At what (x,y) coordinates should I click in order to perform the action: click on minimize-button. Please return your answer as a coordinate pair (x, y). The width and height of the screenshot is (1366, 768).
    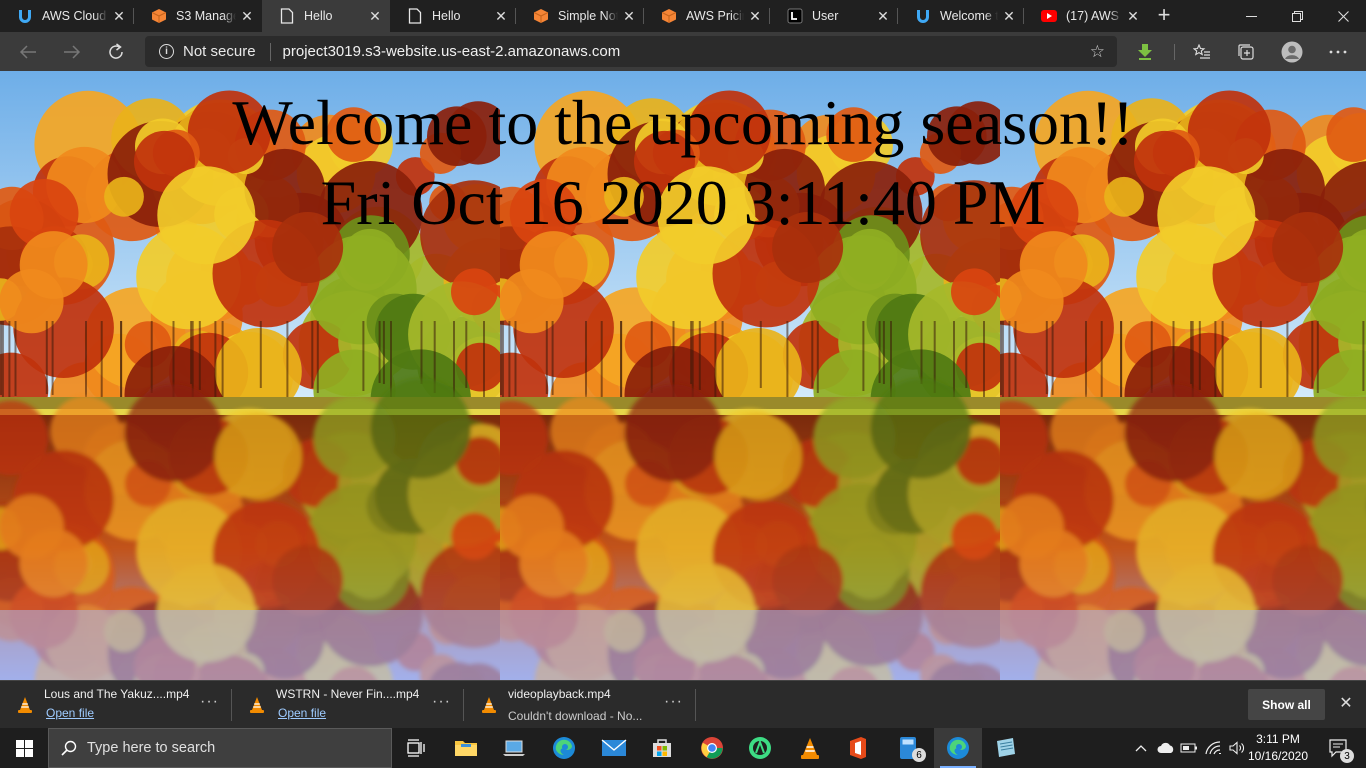
    Looking at the image, I should click on (1251, 16).